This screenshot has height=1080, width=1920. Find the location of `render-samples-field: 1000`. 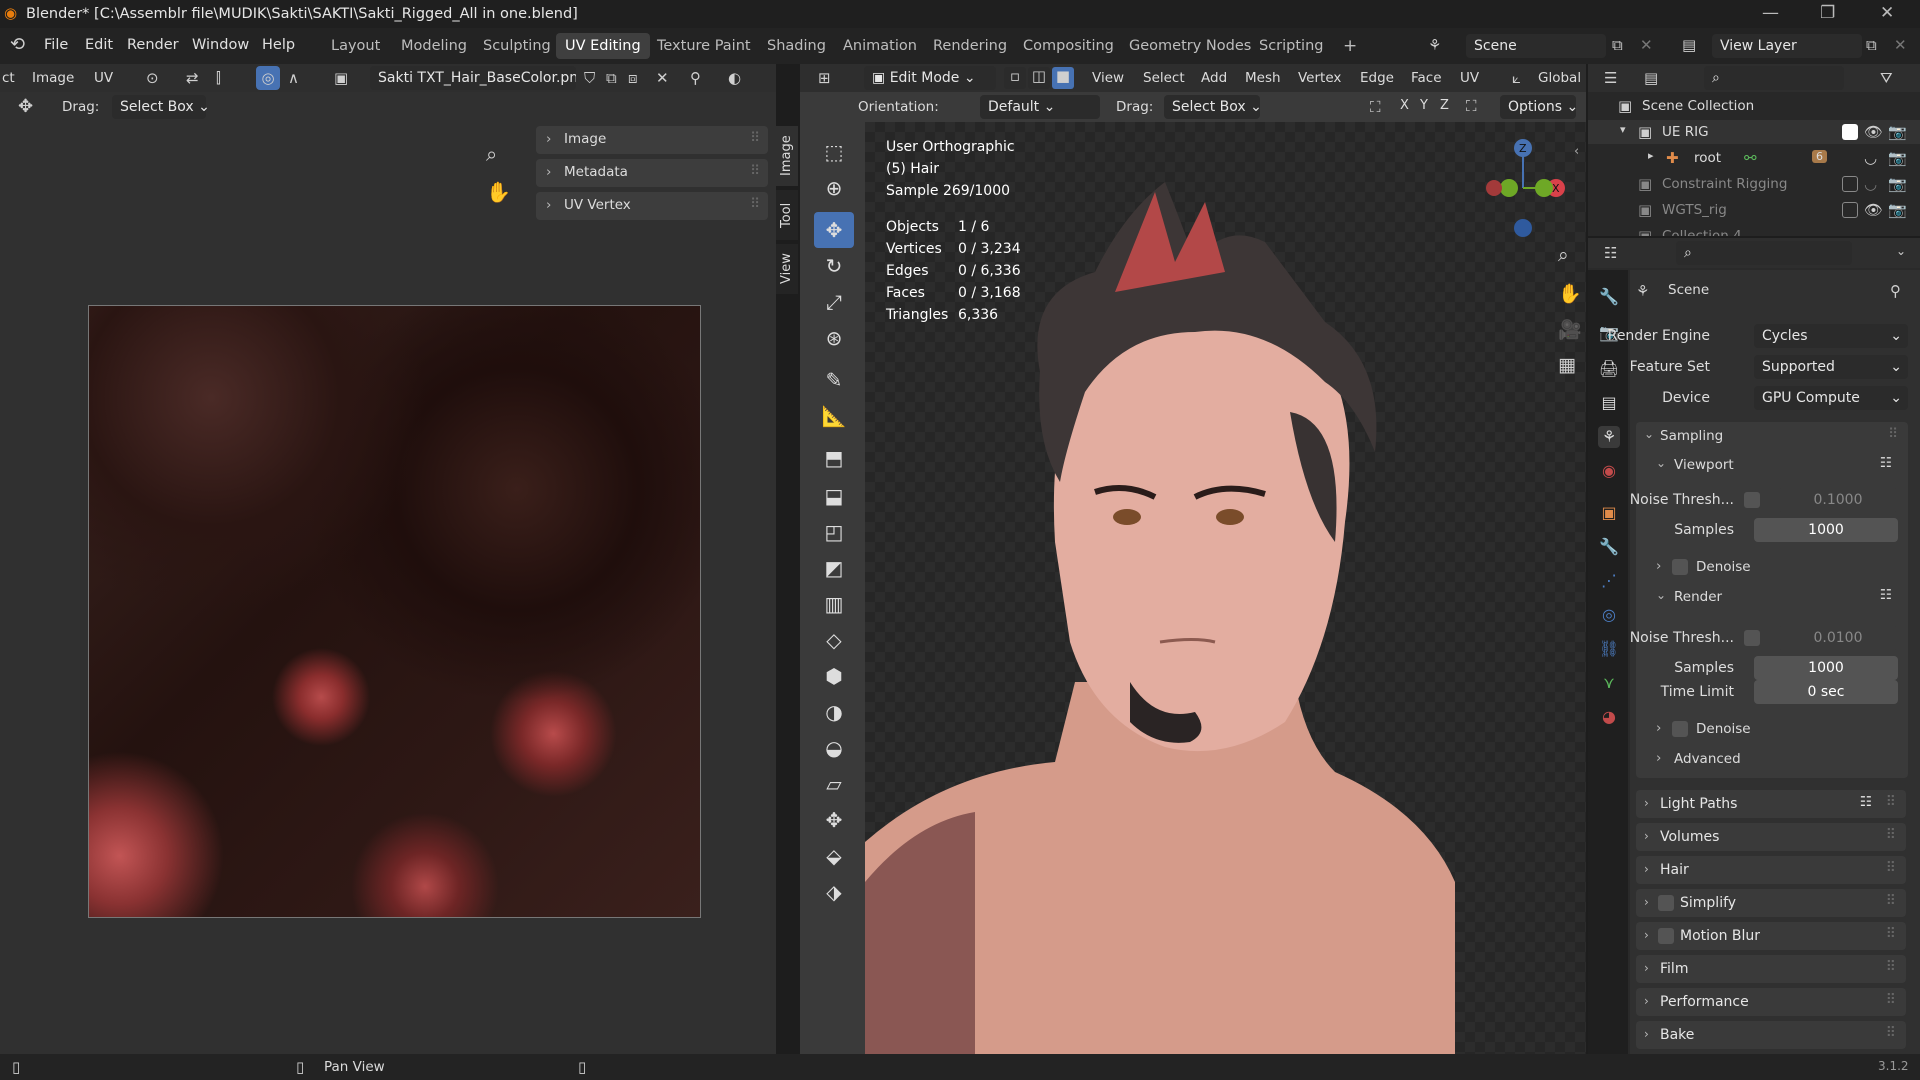

render-samples-field: 1000 is located at coordinates (1826, 668).